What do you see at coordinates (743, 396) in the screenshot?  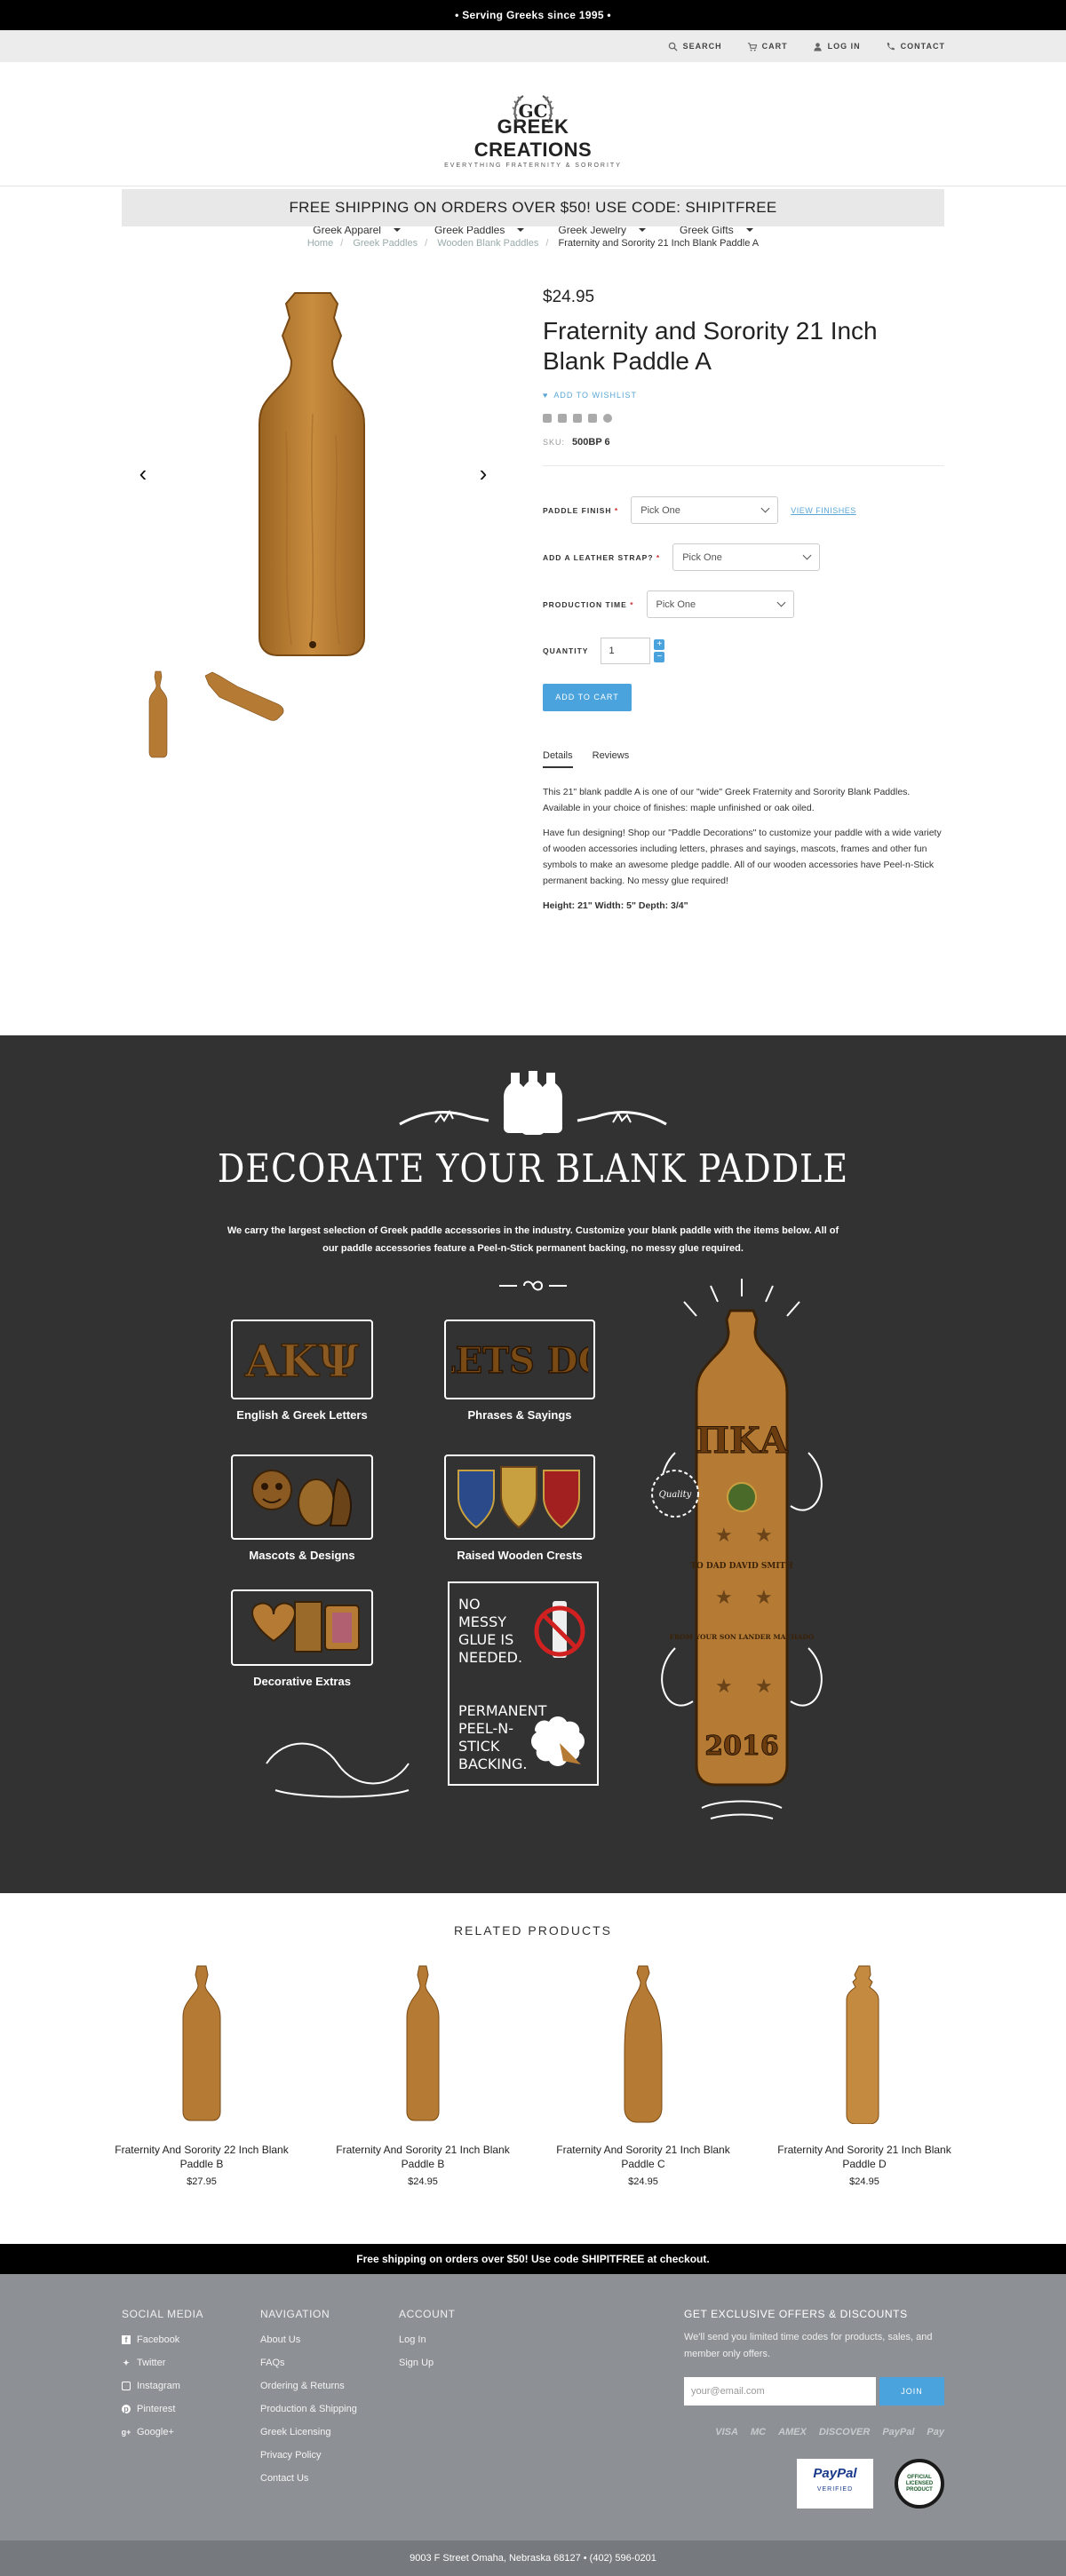 I see `add-to-wishlist-link: ♥ ADD TO WISHLIST` at bounding box center [743, 396].